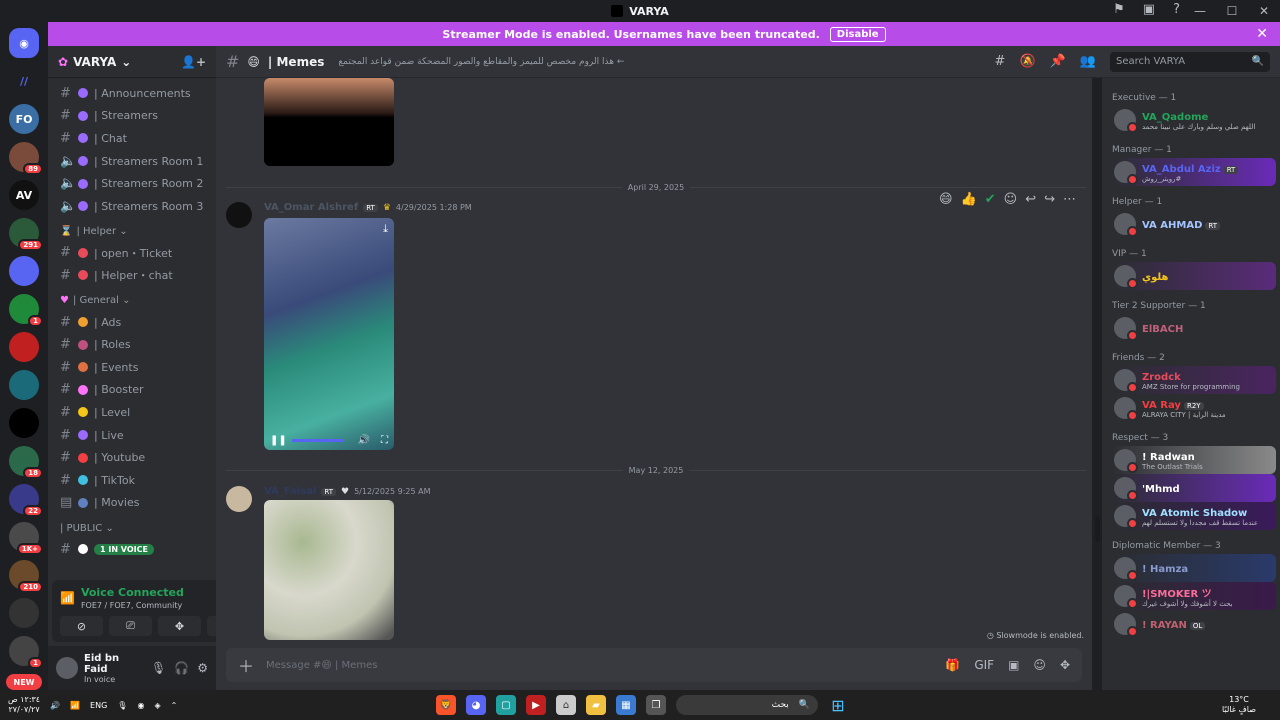 The image size is (1280, 720). Describe the element at coordinates (132, 528) in the screenshot. I see `category-public: | PUBLIC ⌄` at that location.